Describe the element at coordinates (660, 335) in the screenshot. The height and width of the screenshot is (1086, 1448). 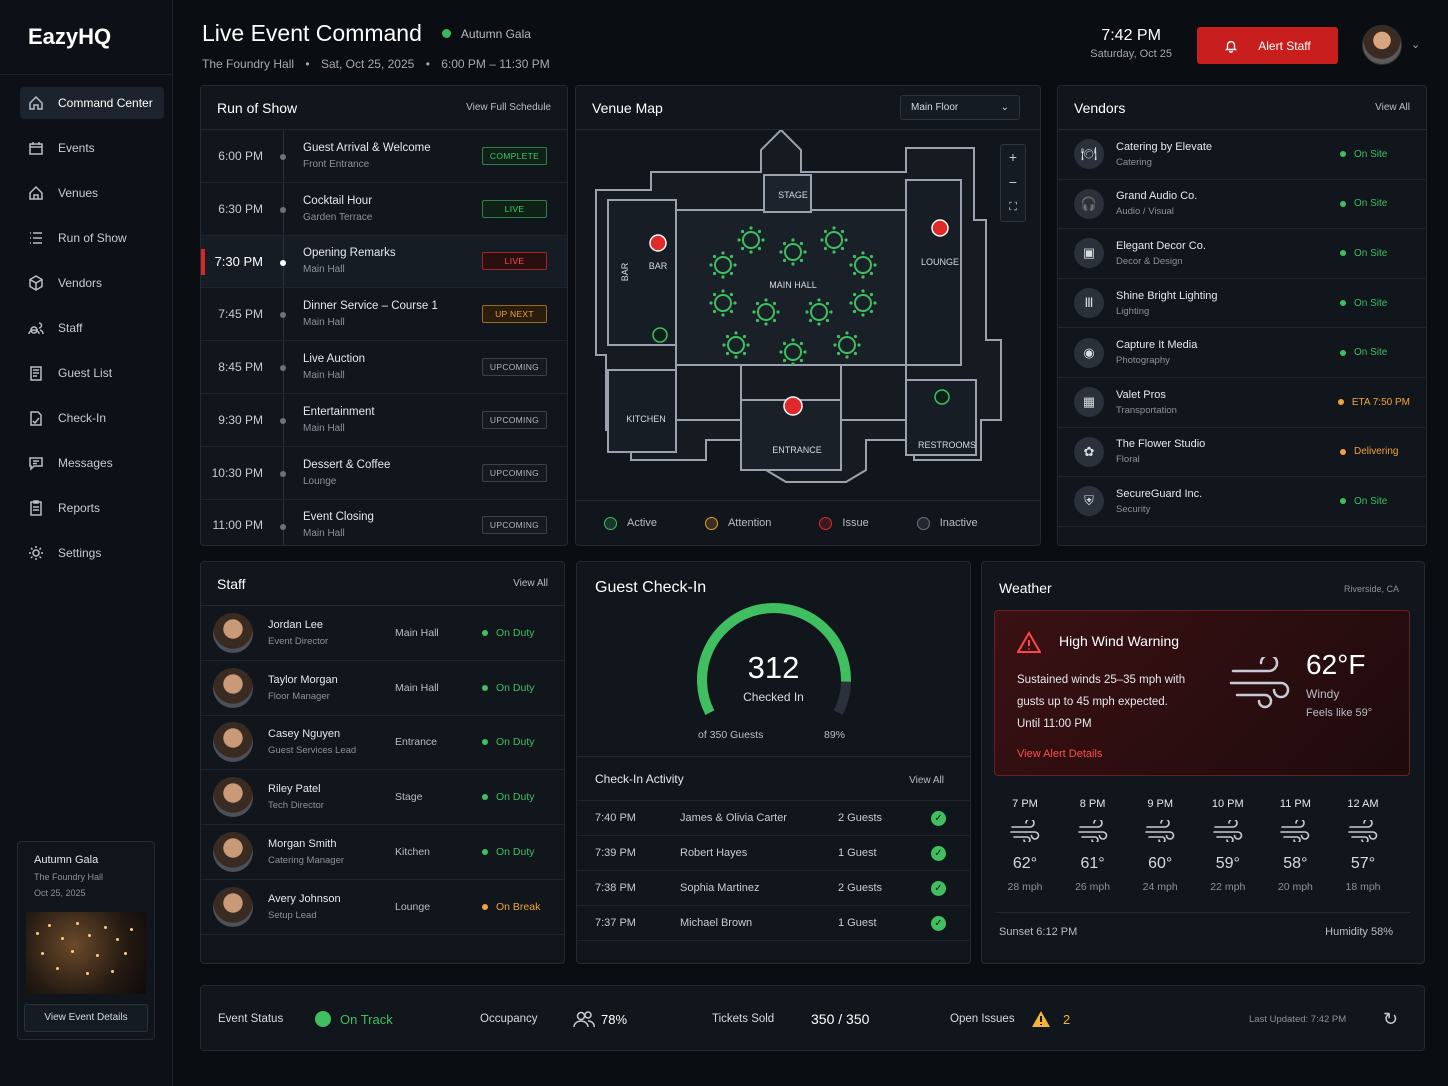
I see `active-marker-bar` at that location.